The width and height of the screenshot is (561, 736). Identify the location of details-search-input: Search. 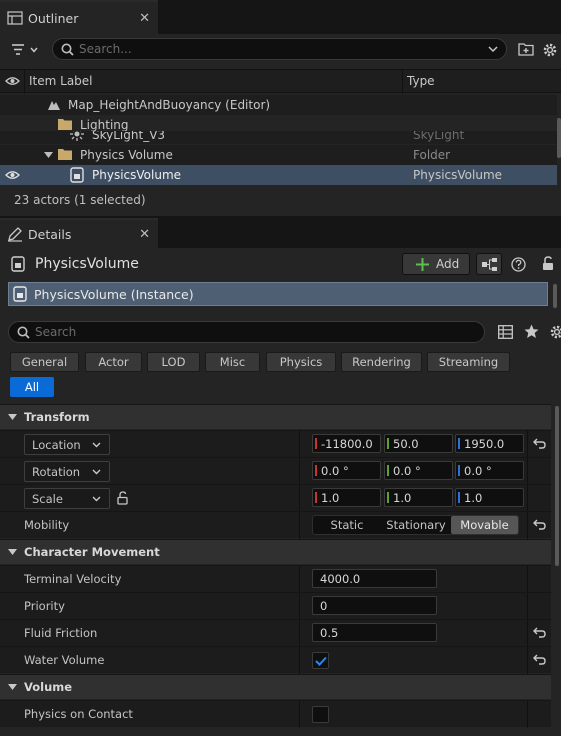
(246, 332).